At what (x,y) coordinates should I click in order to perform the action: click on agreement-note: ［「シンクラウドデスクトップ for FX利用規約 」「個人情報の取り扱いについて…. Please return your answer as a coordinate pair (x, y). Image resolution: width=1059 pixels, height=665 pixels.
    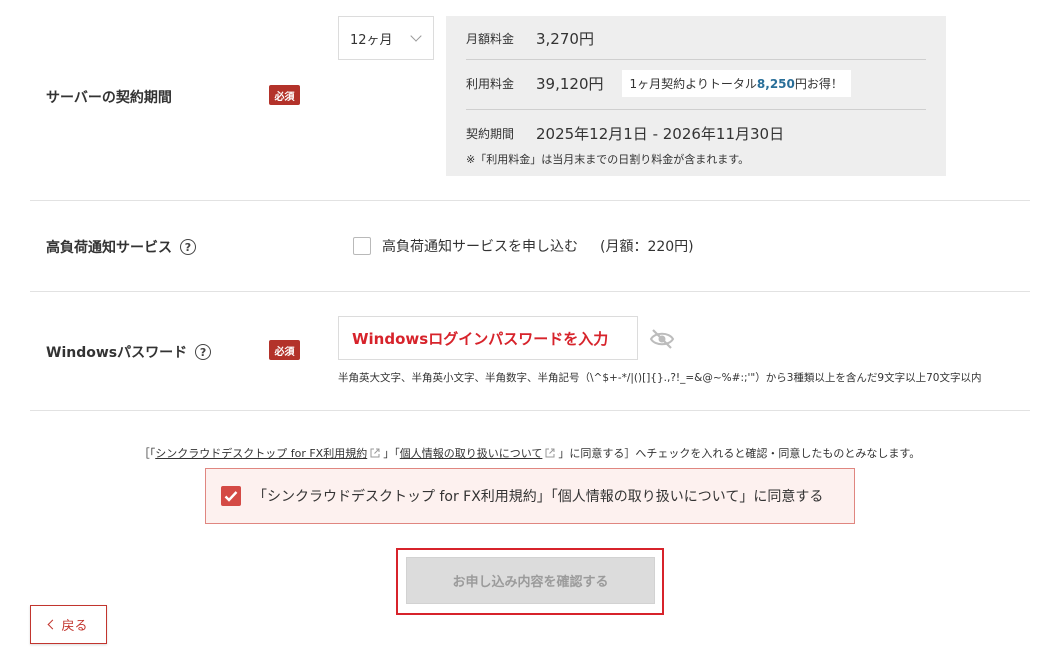
    Looking at the image, I should click on (529, 453).